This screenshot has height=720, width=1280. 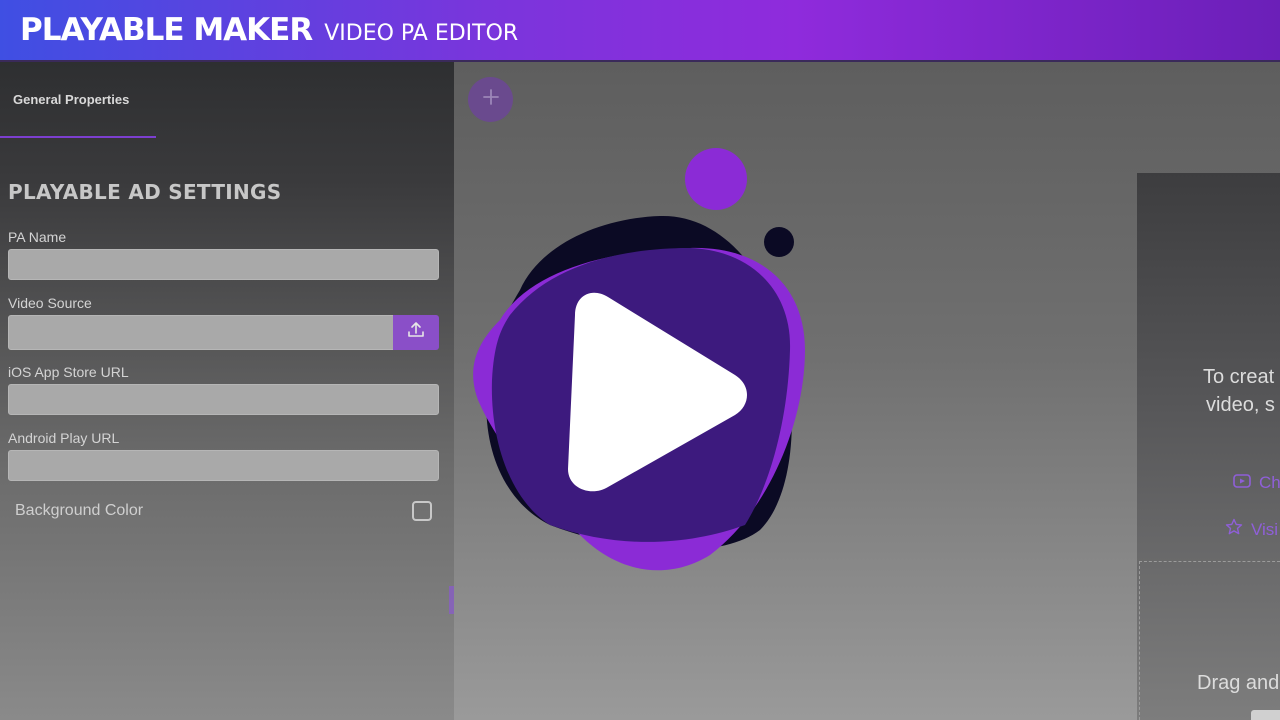 What do you see at coordinates (64, 438) in the screenshot?
I see `android-url-label: Android Play URL` at bounding box center [64, 438].